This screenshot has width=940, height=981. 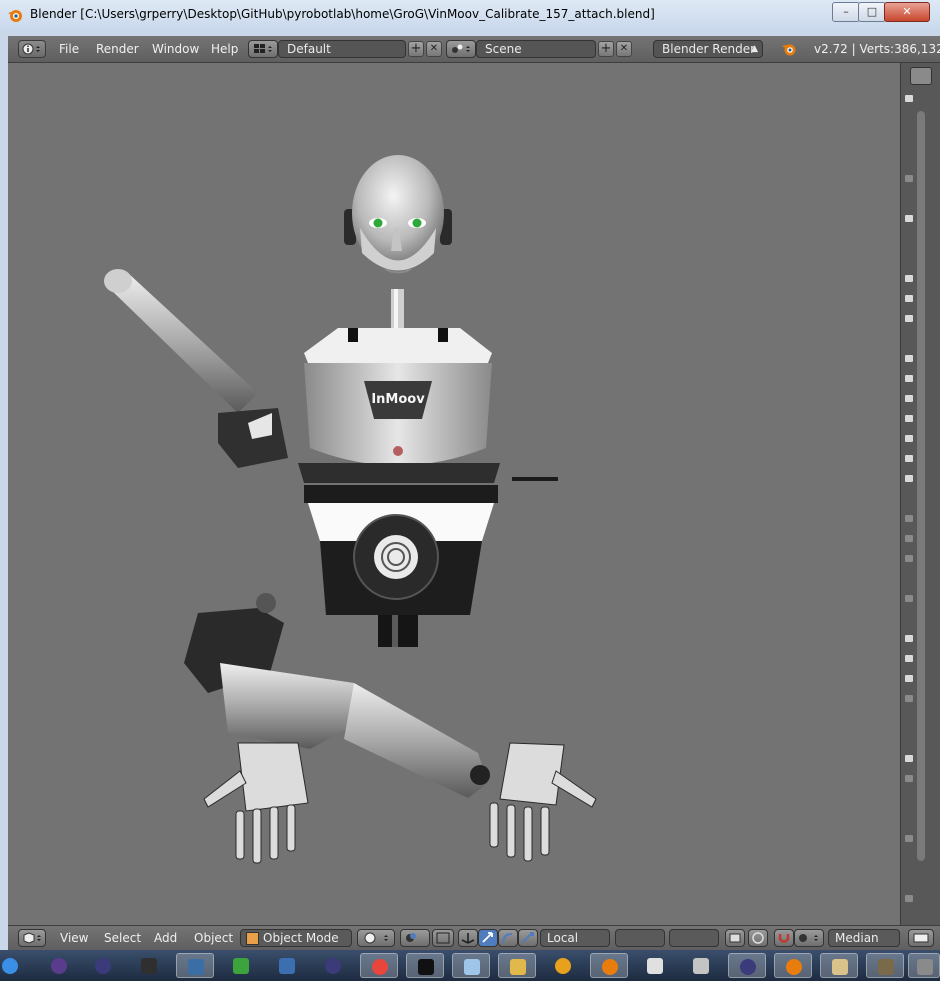 I want to click on start-button, so click(x=19, y=965).